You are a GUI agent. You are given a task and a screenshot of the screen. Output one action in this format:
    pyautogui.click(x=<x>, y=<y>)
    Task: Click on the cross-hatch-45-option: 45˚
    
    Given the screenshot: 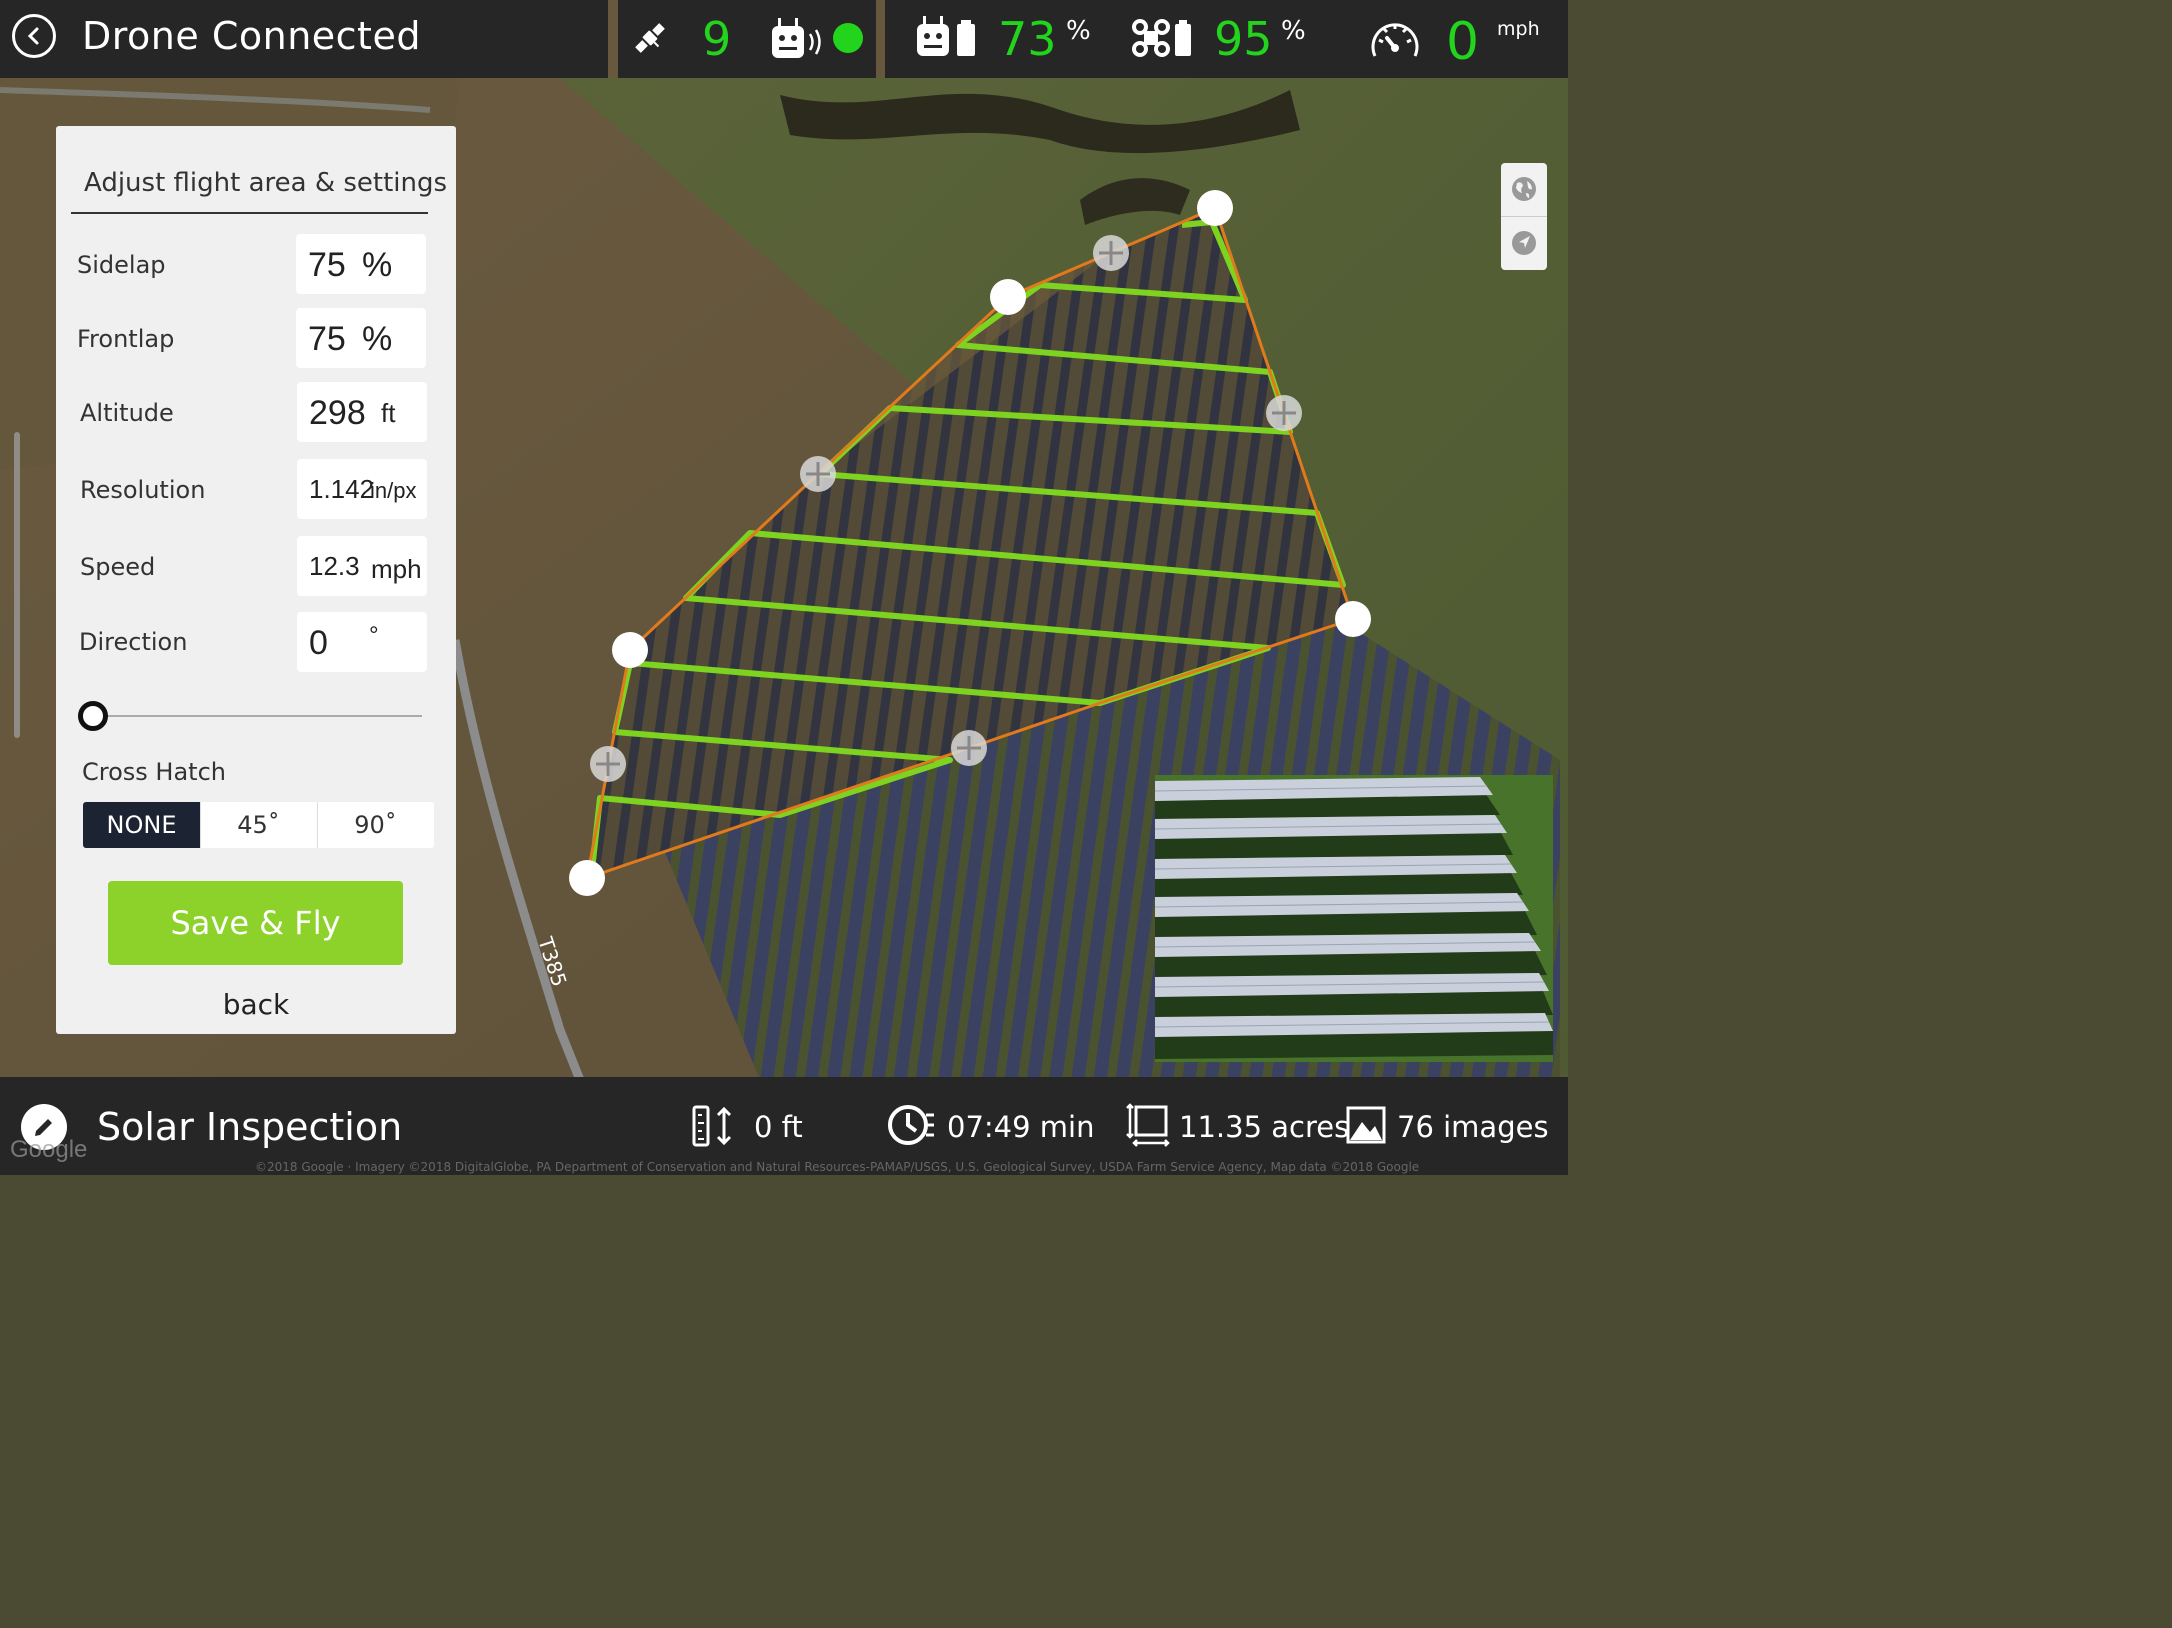 What is the action you would take?
    pyautogui.click(x=258, y=825)
    